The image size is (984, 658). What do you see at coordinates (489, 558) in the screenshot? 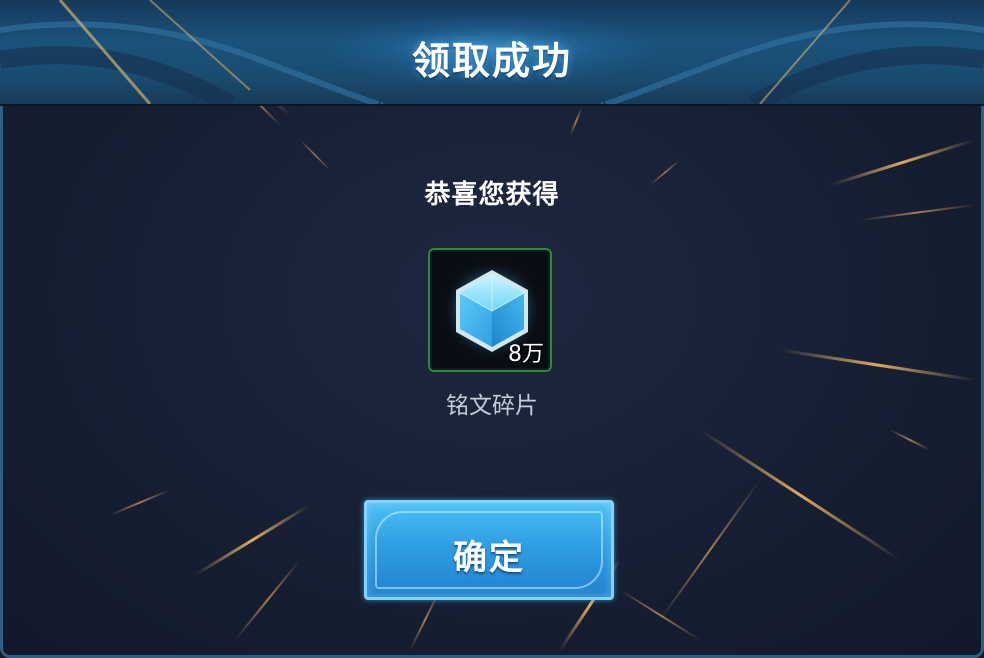
I see `confirm-button-label: 确定` at bounding box center [489, 558].